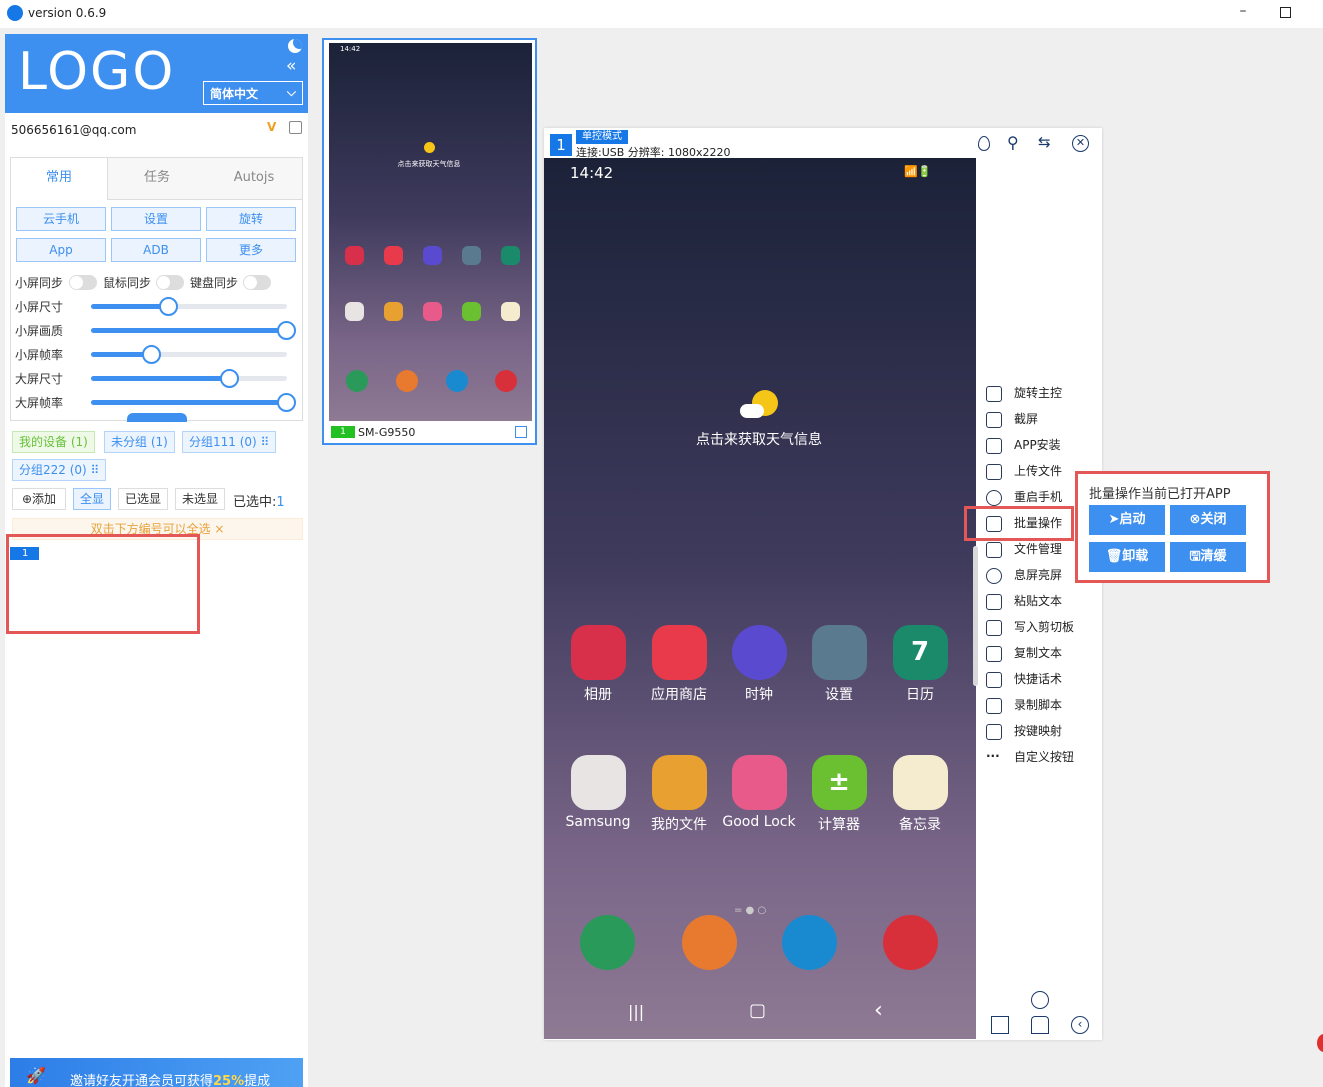 The image size is (1323, 1087). What do you see at coordinates (83, 282) in the screenshot?
I see `small-screen-sync-toggle` at bounding box center [83, 282].